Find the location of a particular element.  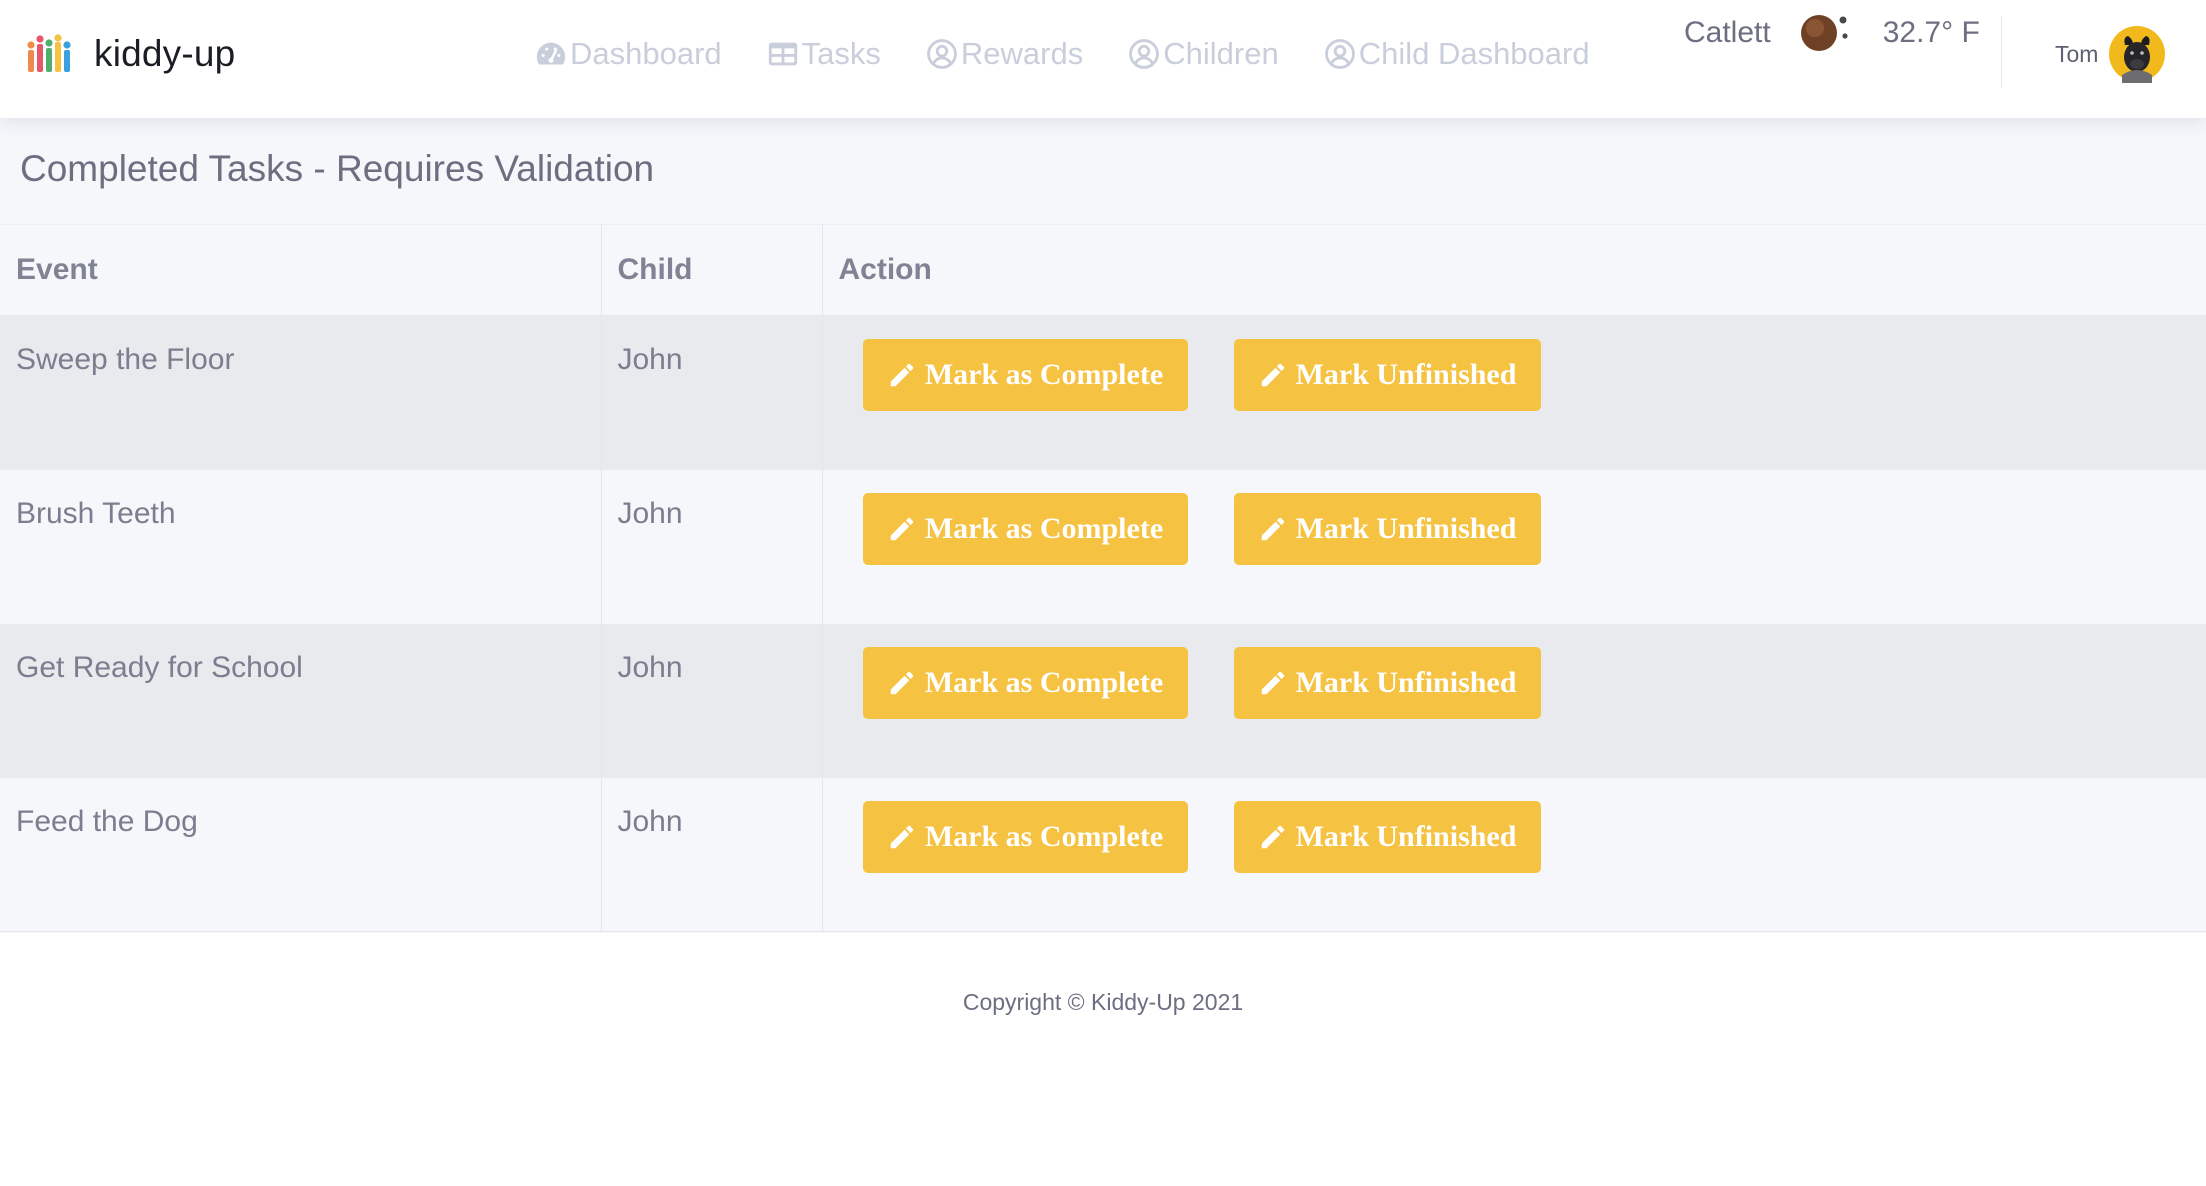

column-header-action: Action is located at coordinates (1514, 270).